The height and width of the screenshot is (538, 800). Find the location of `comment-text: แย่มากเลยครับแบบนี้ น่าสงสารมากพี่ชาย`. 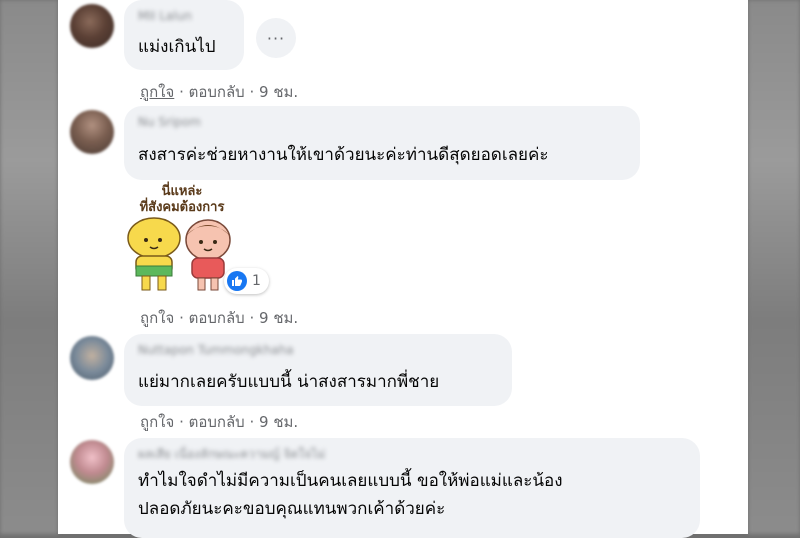

comment-text: แย่มากเลยครับแบบนี้ น่าสงสารมากพี่ชาย is located at coordinates (289, 382).